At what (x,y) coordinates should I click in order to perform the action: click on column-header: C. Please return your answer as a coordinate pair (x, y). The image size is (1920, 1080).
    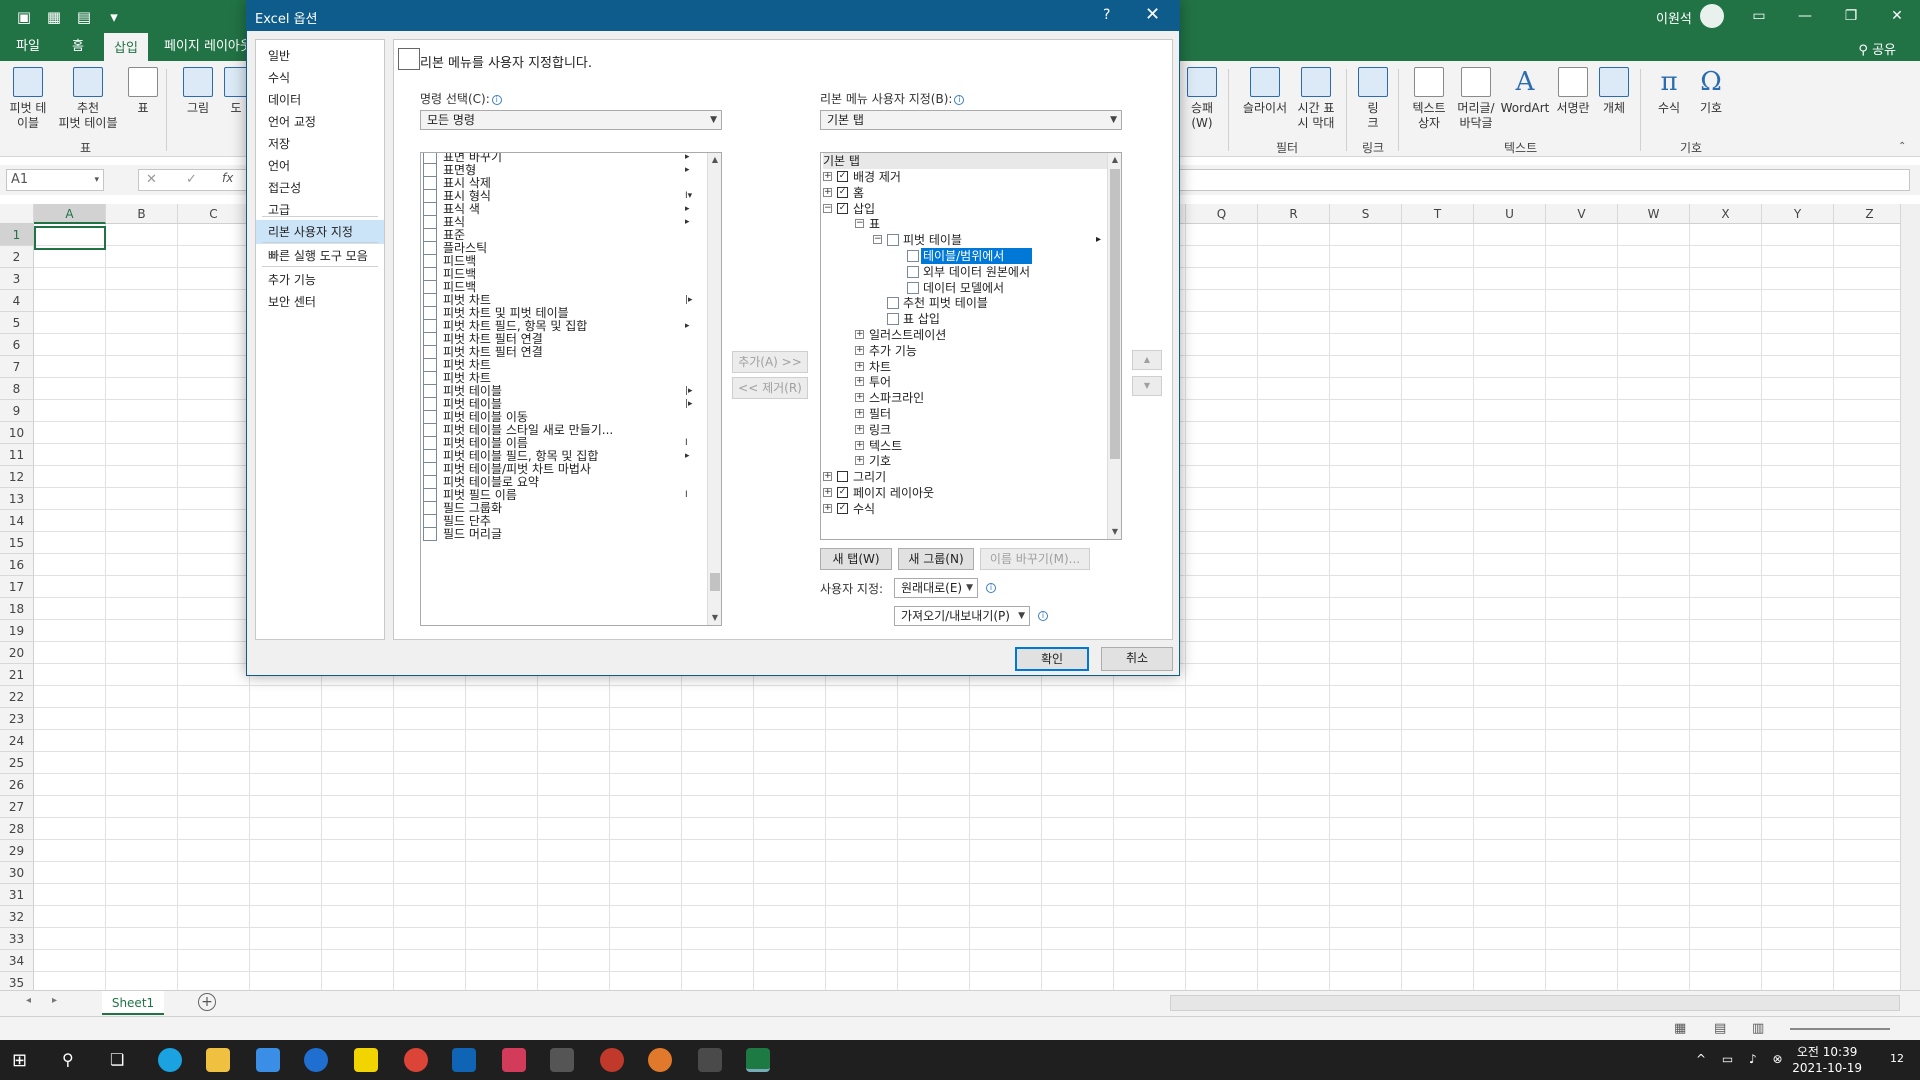
    Looking at the image, I should click on (214, 214).